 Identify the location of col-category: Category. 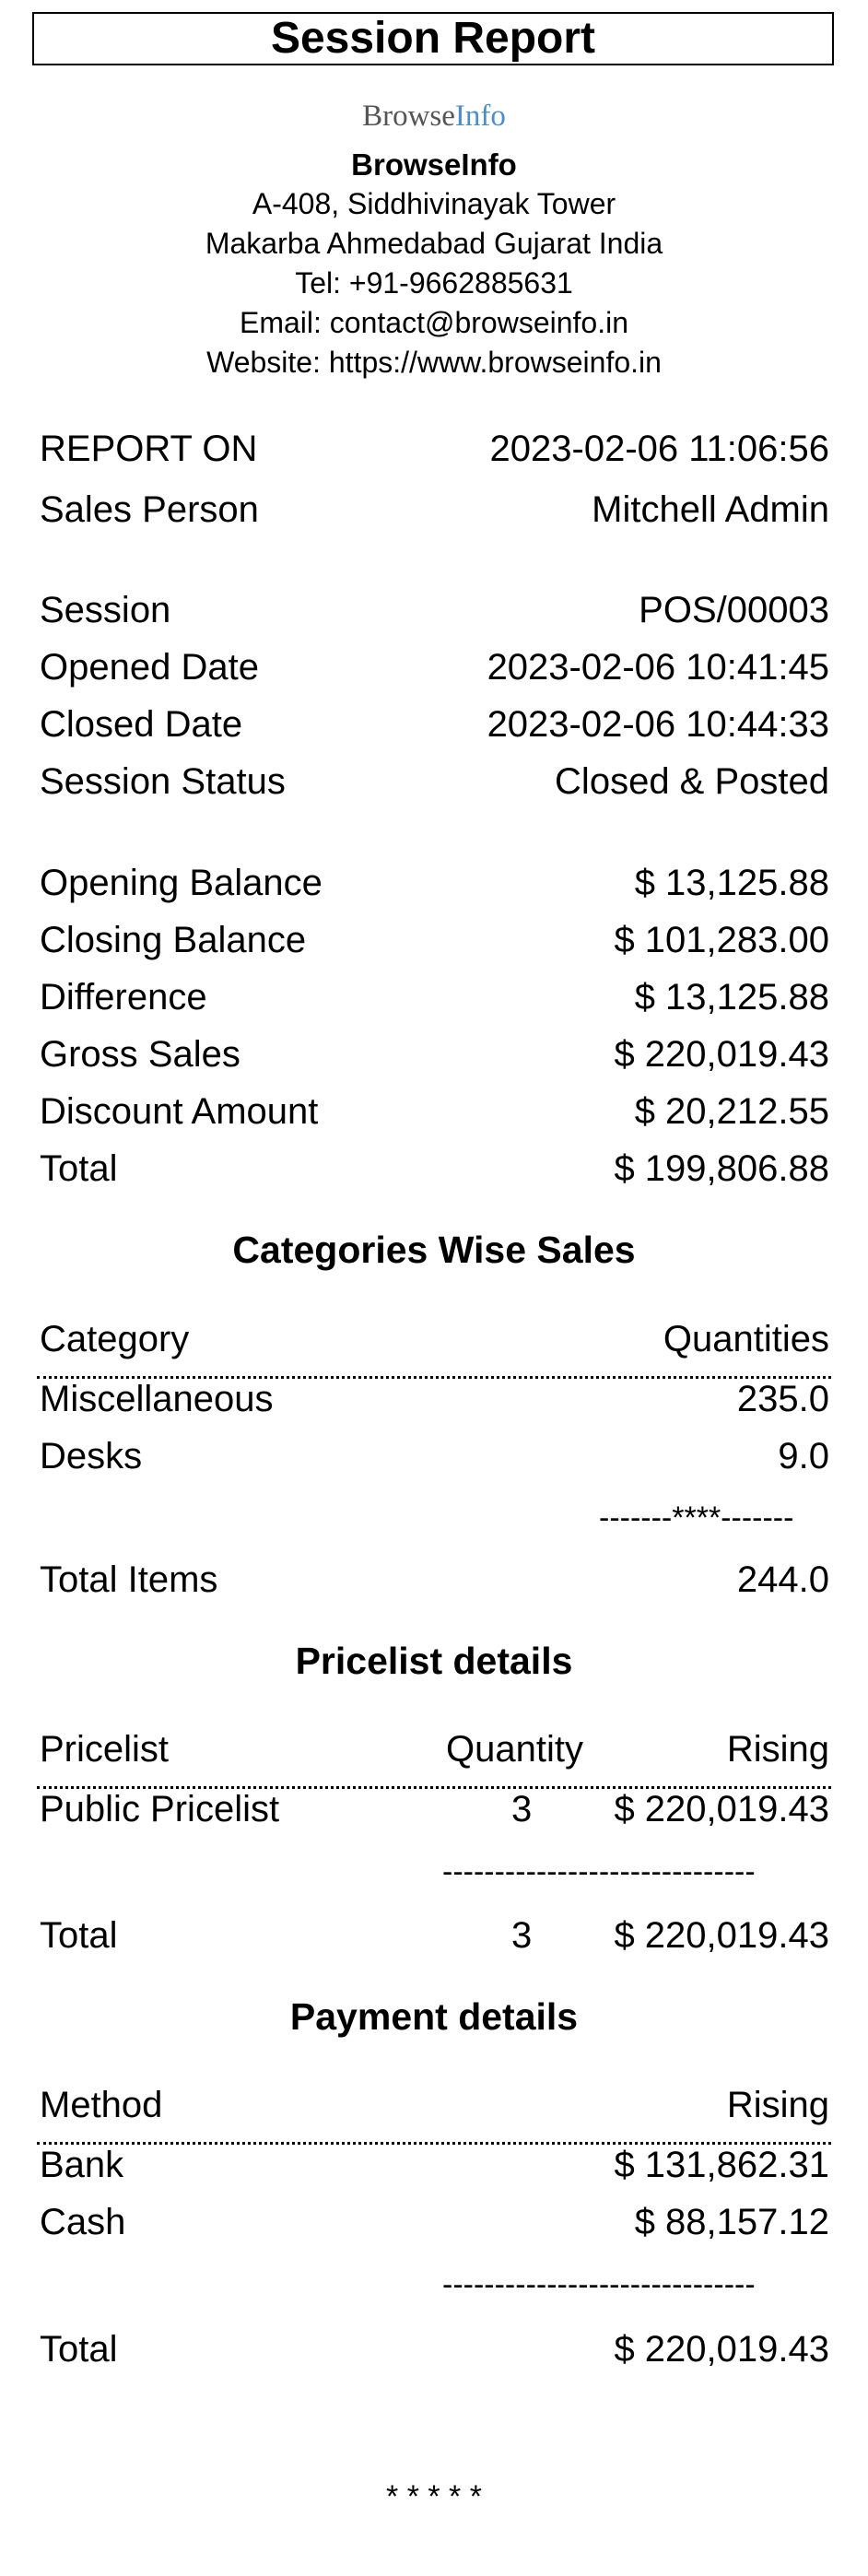
(115, 1339).